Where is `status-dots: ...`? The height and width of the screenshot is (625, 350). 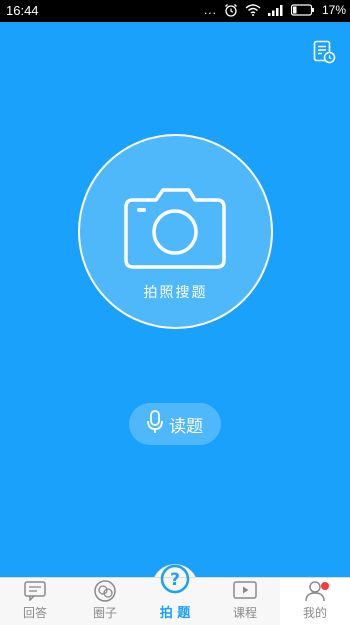 status-dots: ... is located at coordinates (210, 10).